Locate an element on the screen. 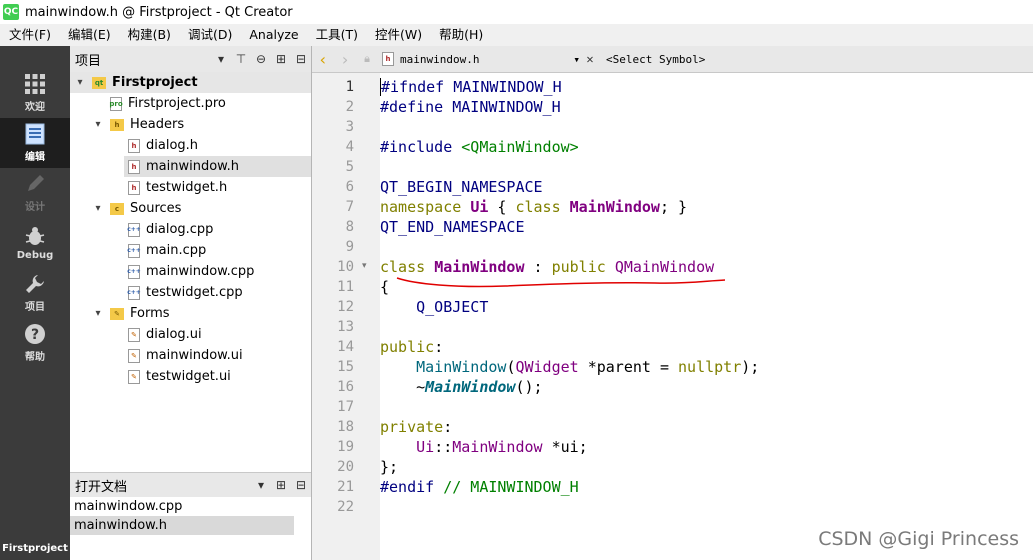 The image size is (1033, 560). line-number: 2 is located at coordinates (349, 107).